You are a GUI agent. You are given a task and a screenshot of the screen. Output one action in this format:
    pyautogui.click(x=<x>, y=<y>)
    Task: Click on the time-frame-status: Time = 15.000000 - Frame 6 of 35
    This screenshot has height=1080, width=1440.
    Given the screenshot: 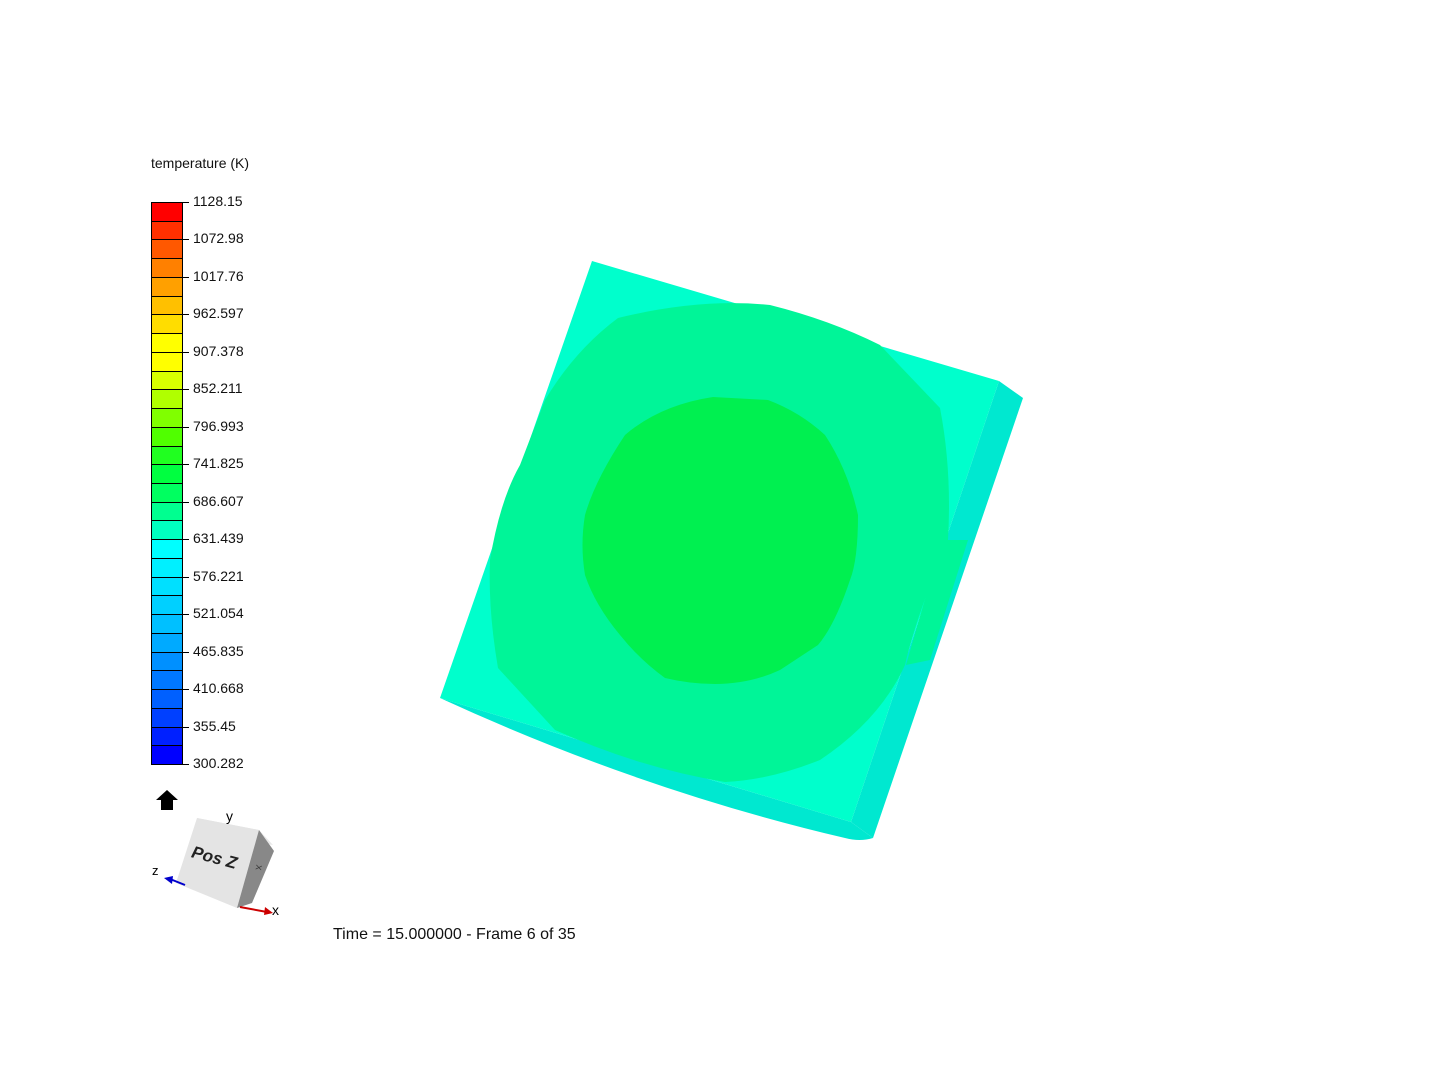 What is the action you would take?
    pyautogui.click(x=454, y=934)
    